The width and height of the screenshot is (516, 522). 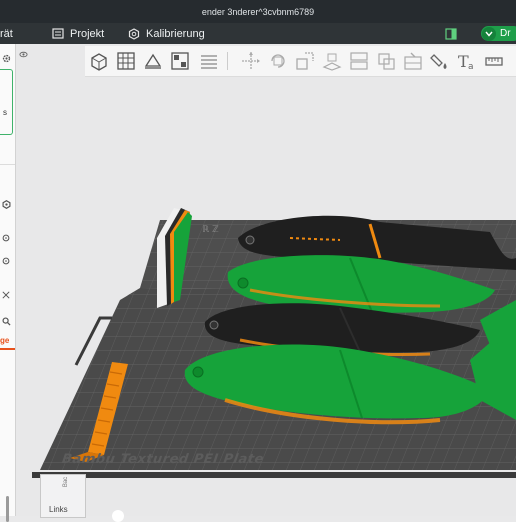 What do you see at coordinates (413, 61) in the screenshot?
I see `seam-paint-icon` at bounding box center [413, 61].